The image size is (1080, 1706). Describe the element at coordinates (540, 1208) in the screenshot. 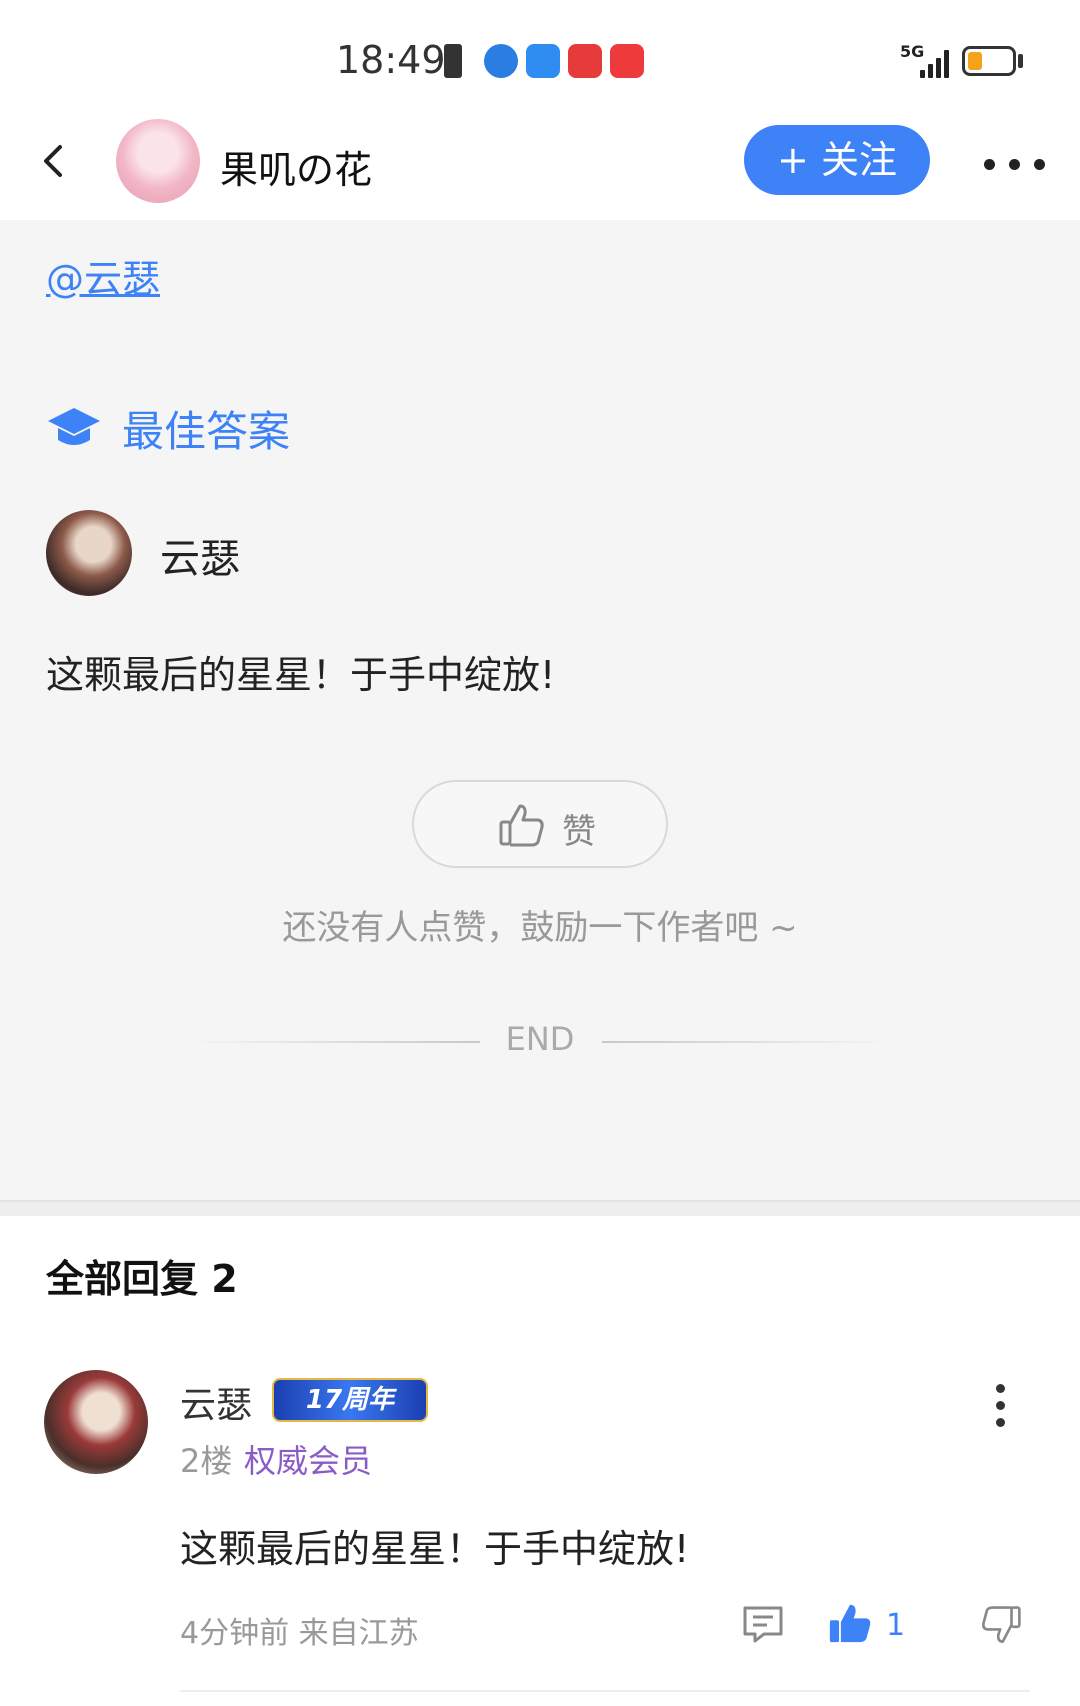

I see `section-divider` at that location.